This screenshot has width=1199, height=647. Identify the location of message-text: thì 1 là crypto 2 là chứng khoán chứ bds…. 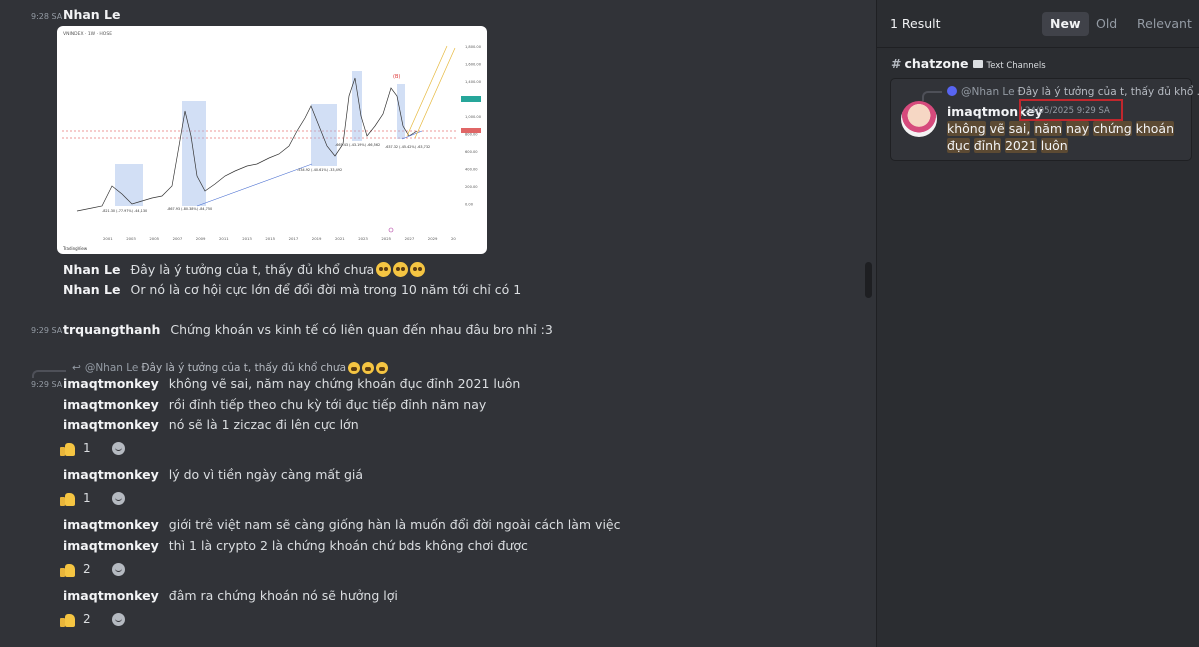
(348, 545).